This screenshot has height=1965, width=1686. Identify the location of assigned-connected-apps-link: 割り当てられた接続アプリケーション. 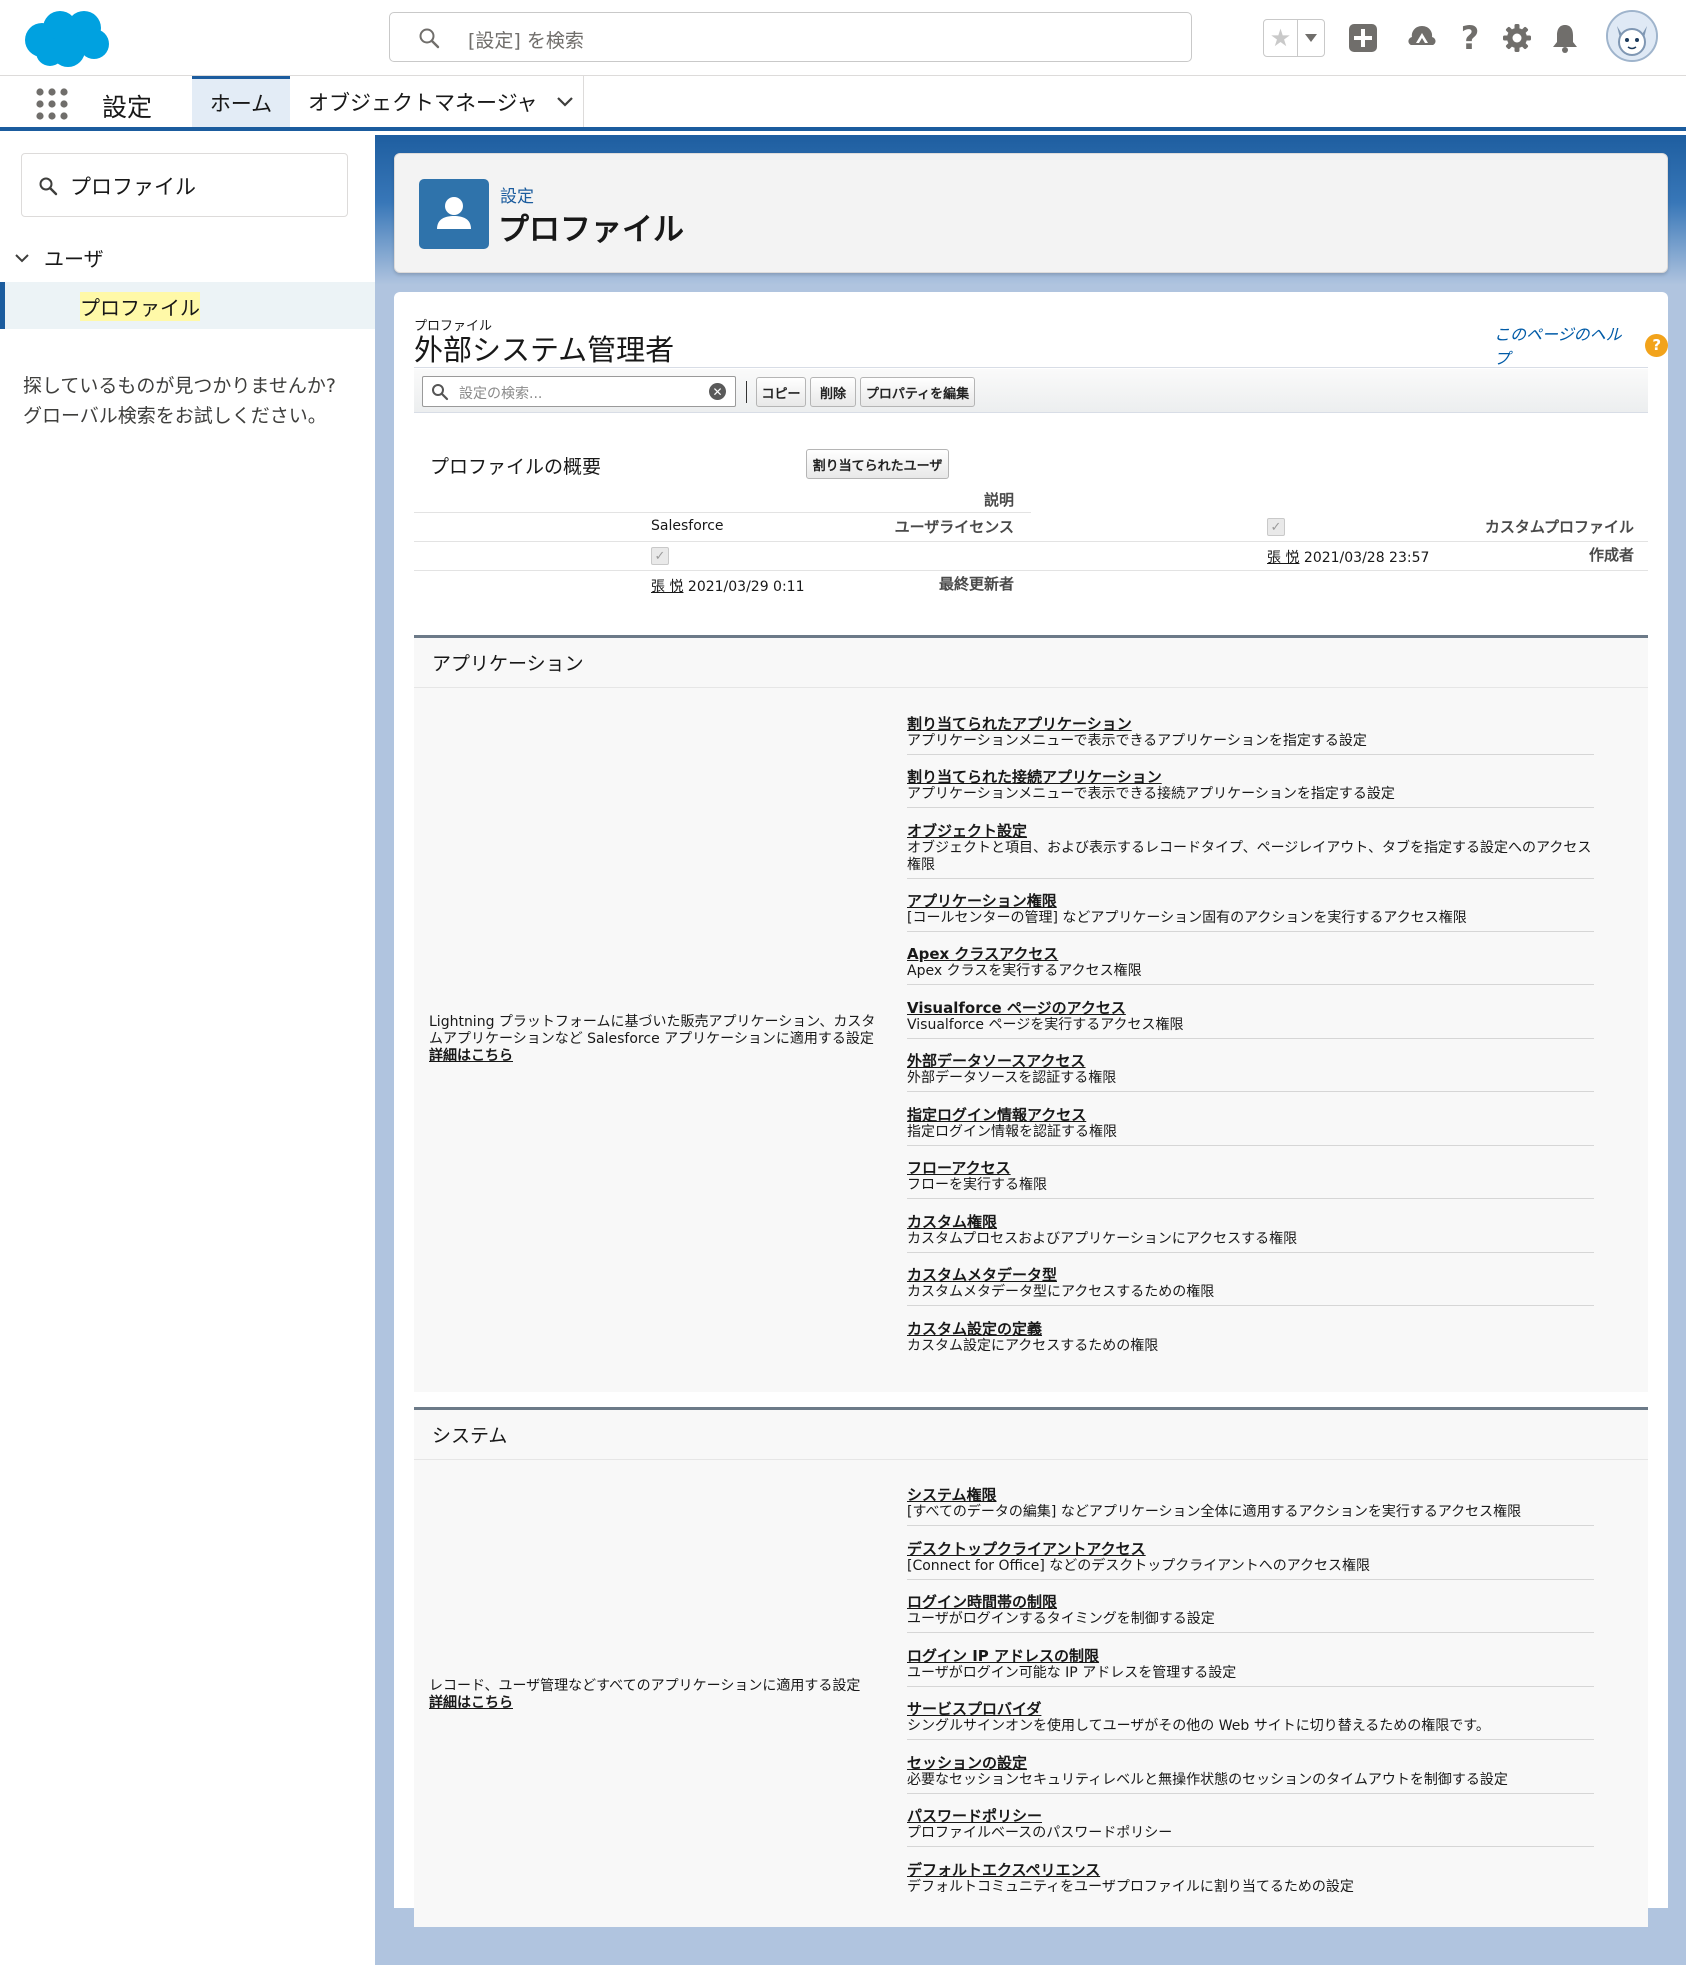
(1250, 777).